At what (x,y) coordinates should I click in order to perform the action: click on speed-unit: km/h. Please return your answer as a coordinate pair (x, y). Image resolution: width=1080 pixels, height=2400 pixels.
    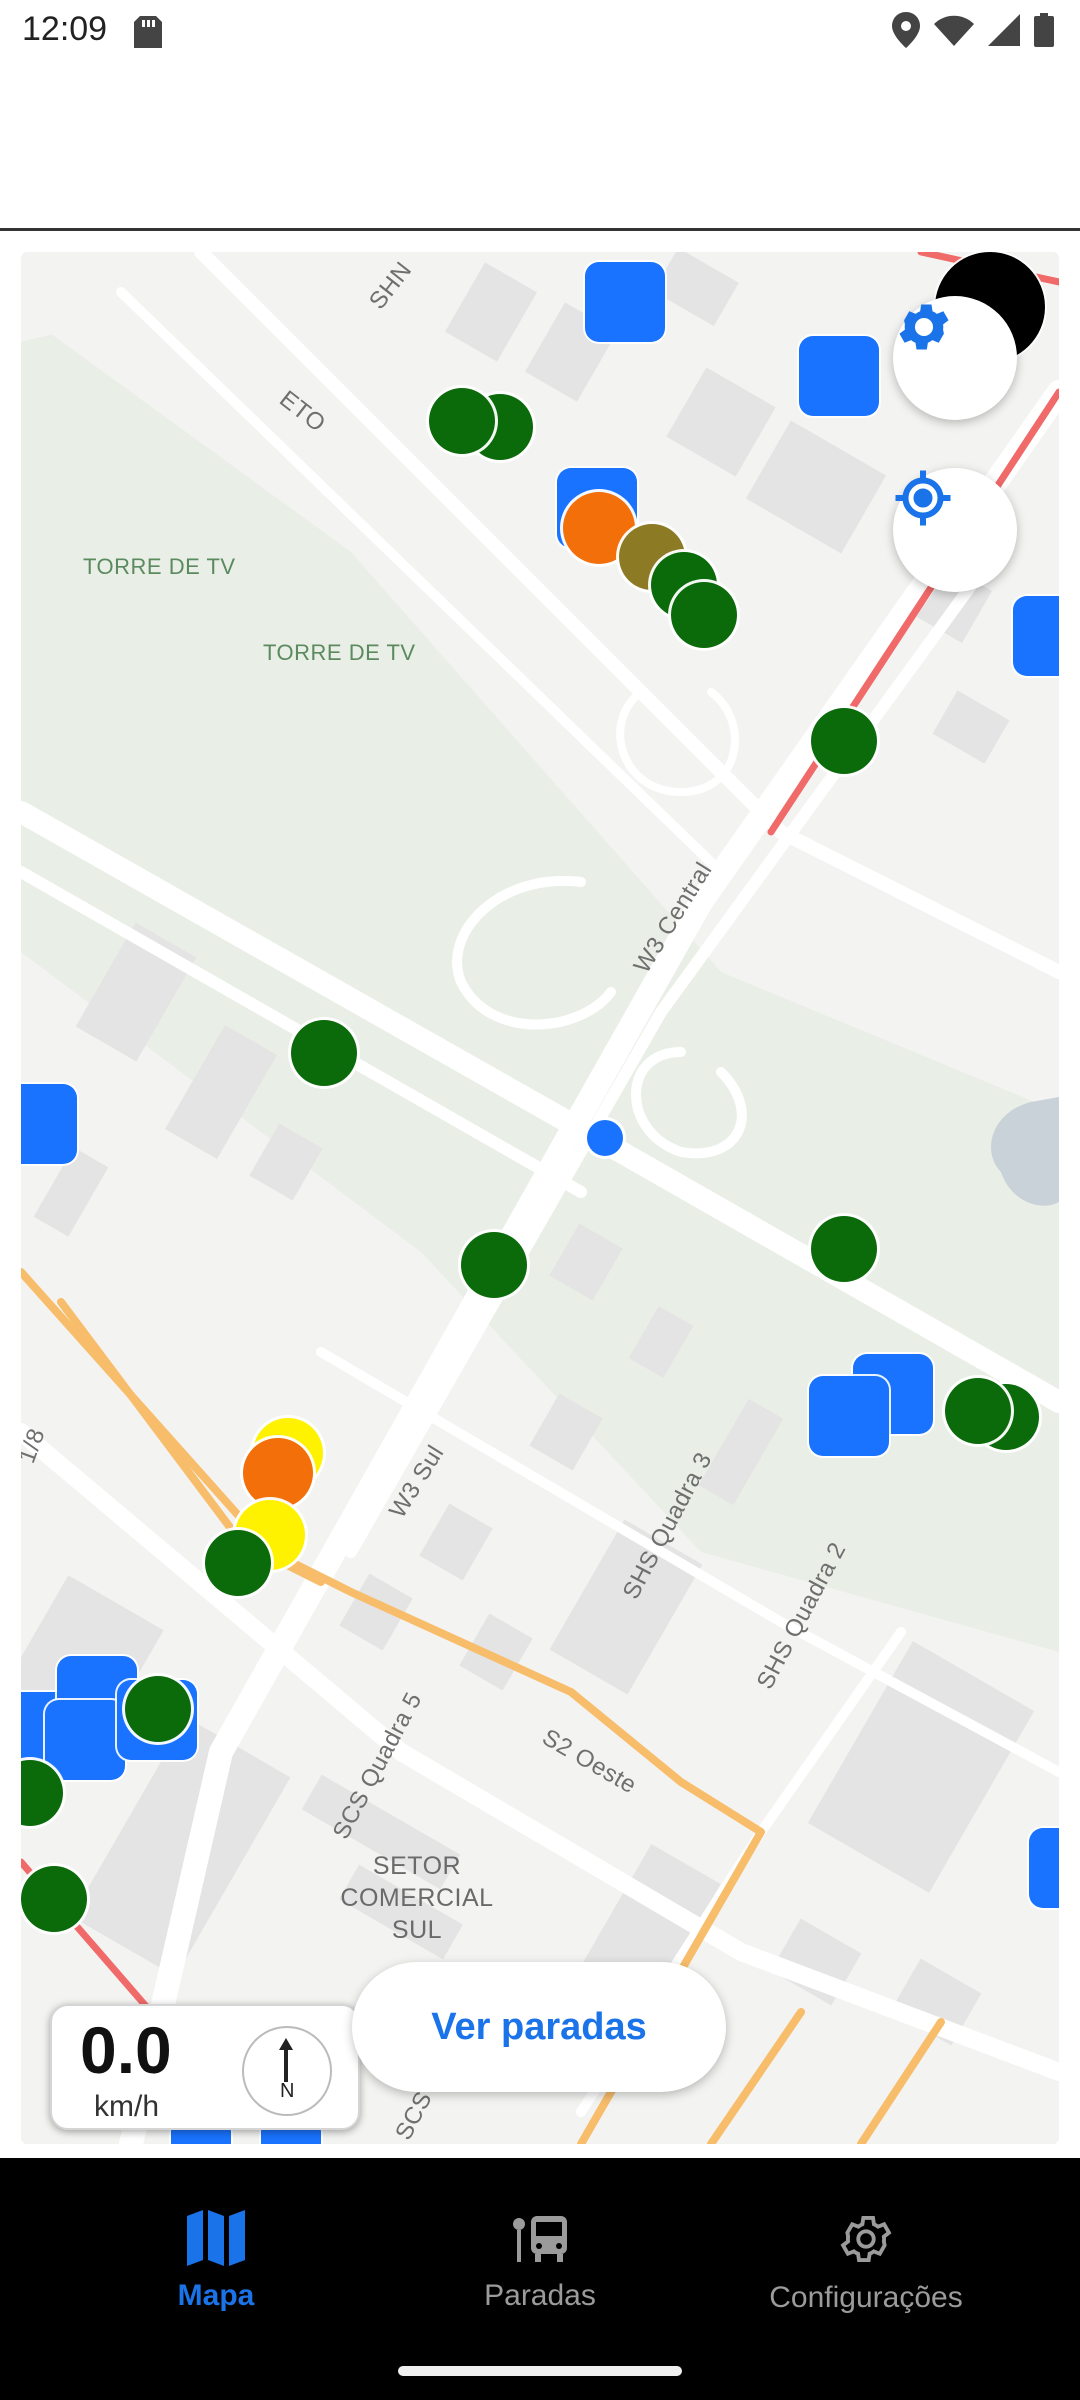
    Looking at the image, I should click on (127, 2106).